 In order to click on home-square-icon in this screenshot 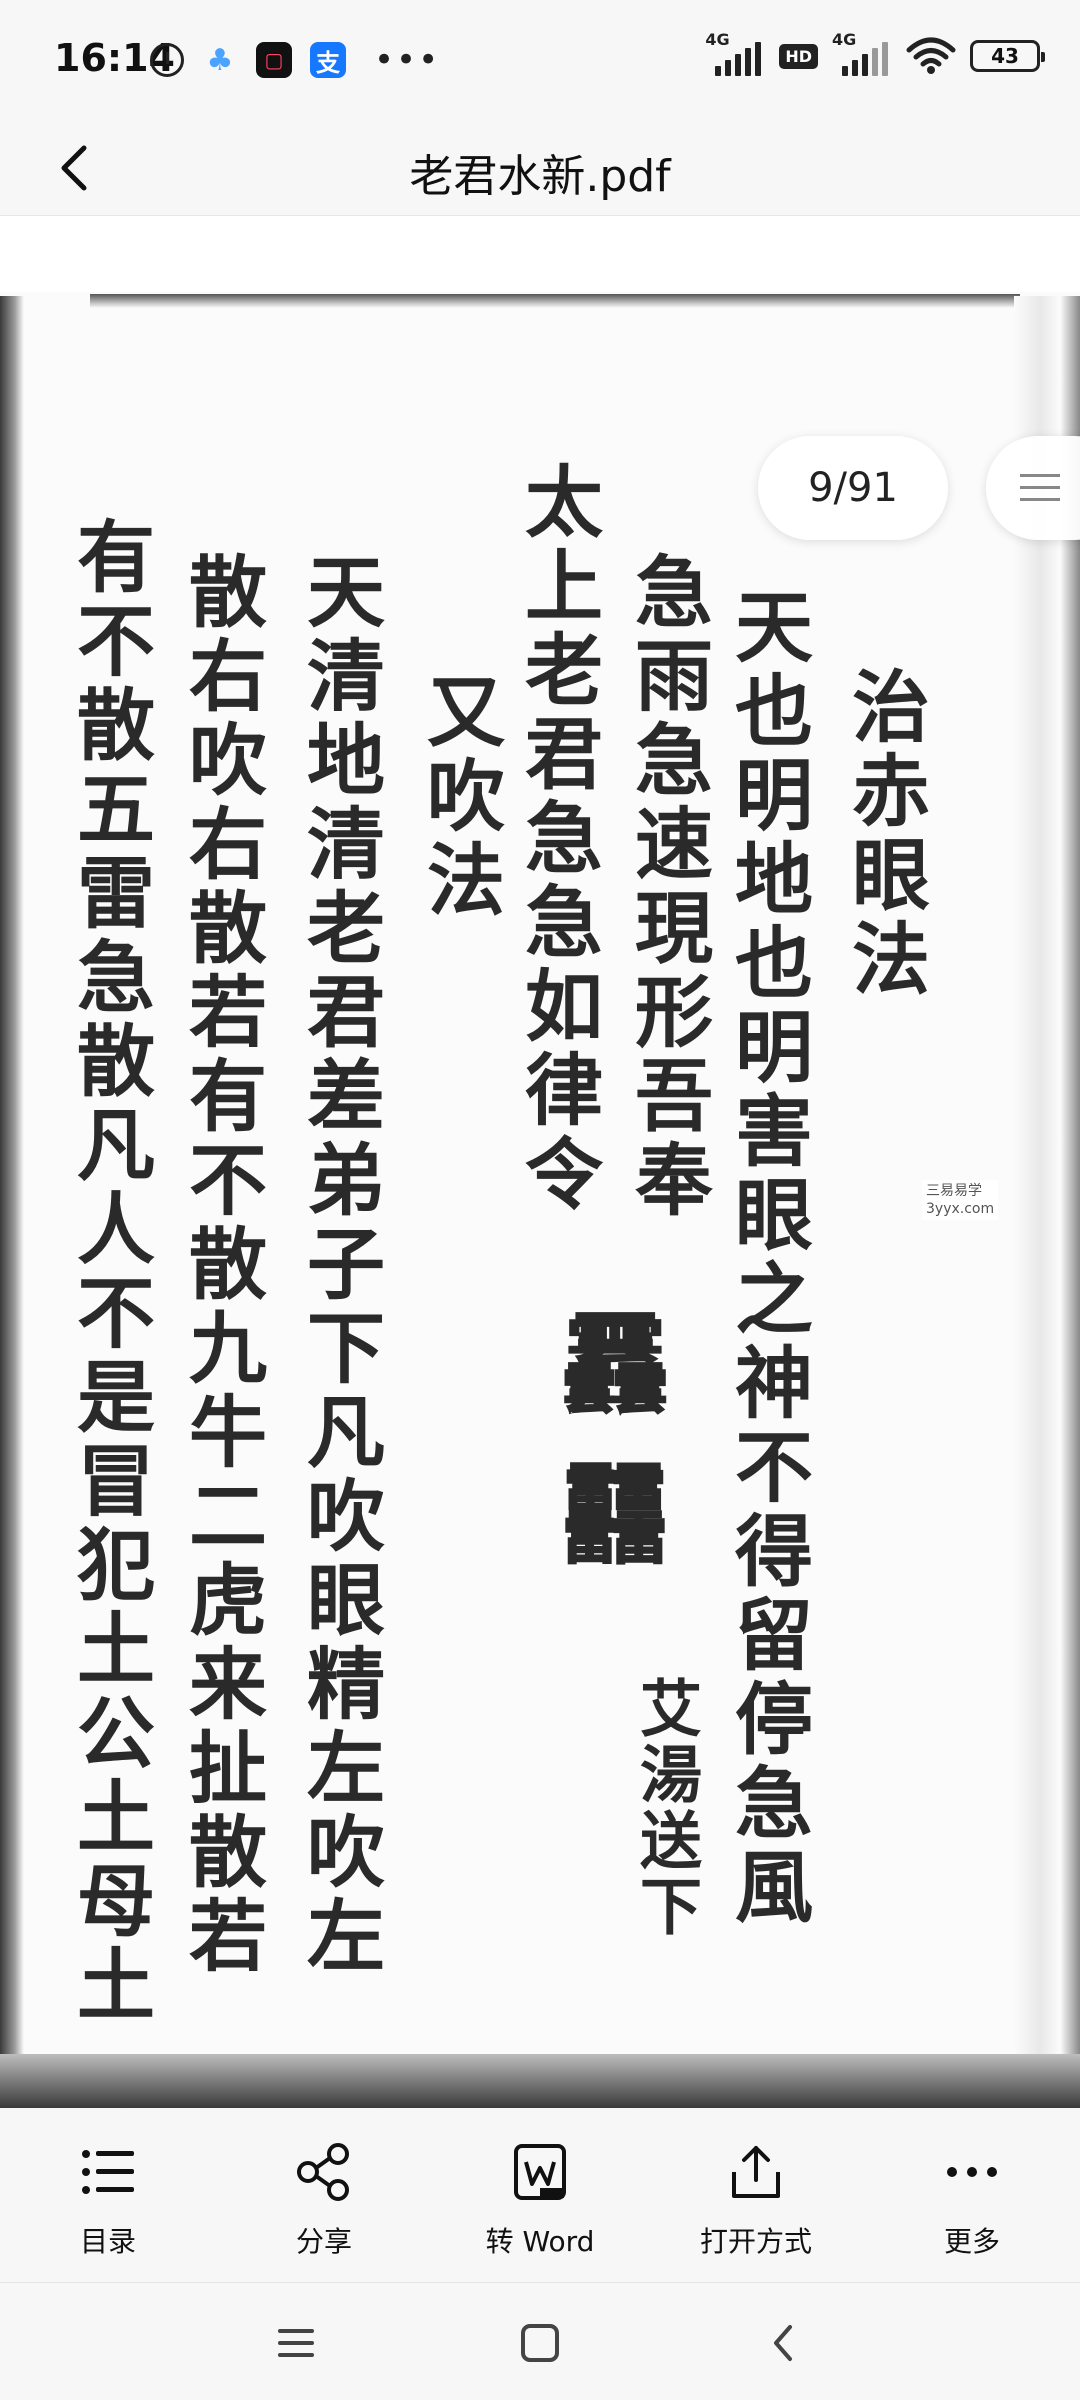, I will do `click(540, 2343)`.